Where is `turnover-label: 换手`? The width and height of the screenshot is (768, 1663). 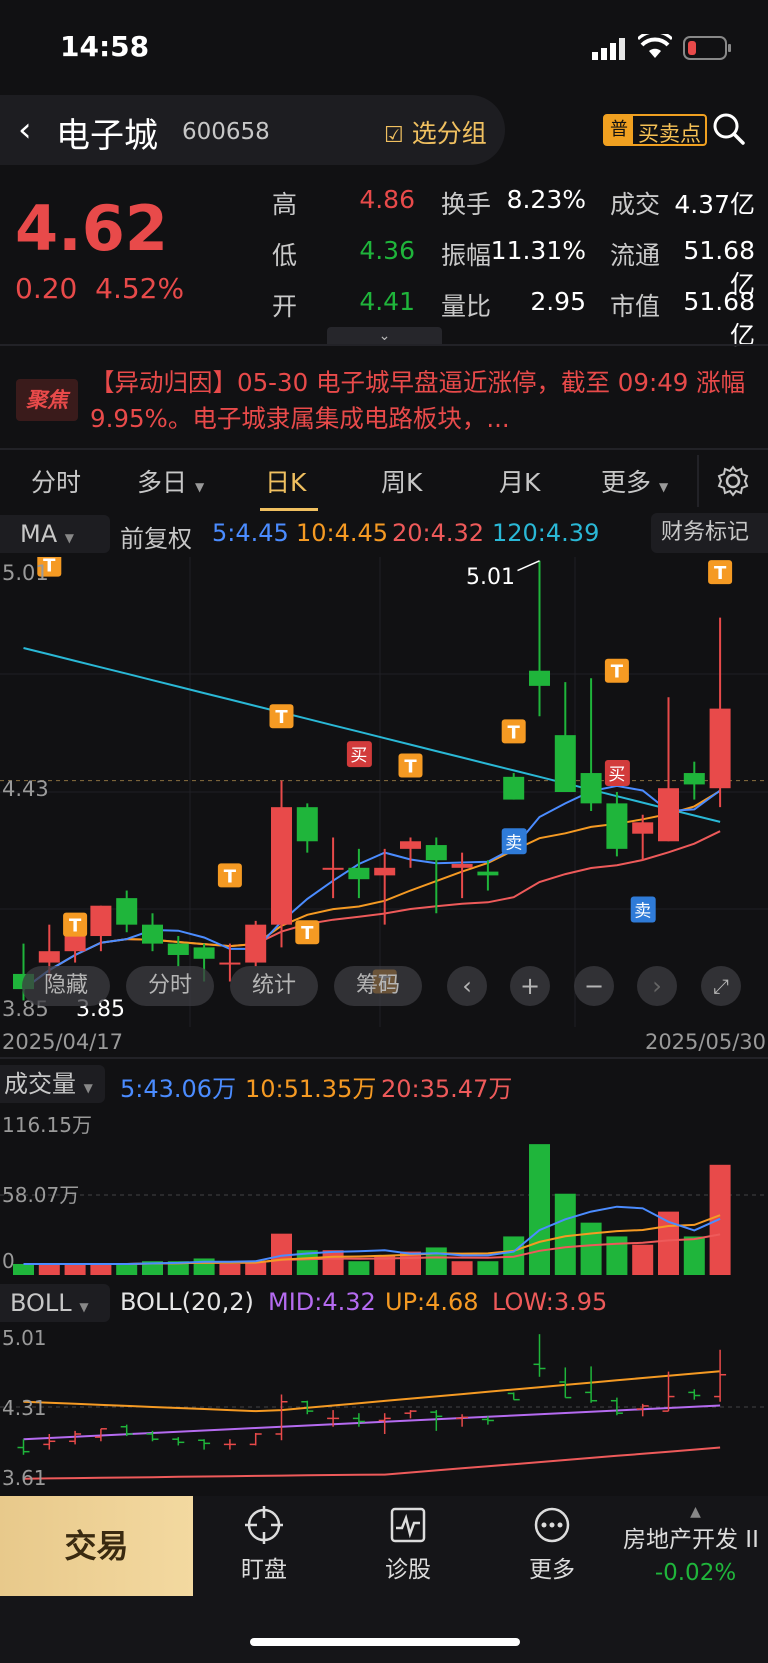 turnover-label: 换手 is located at coordinates (466, 204).